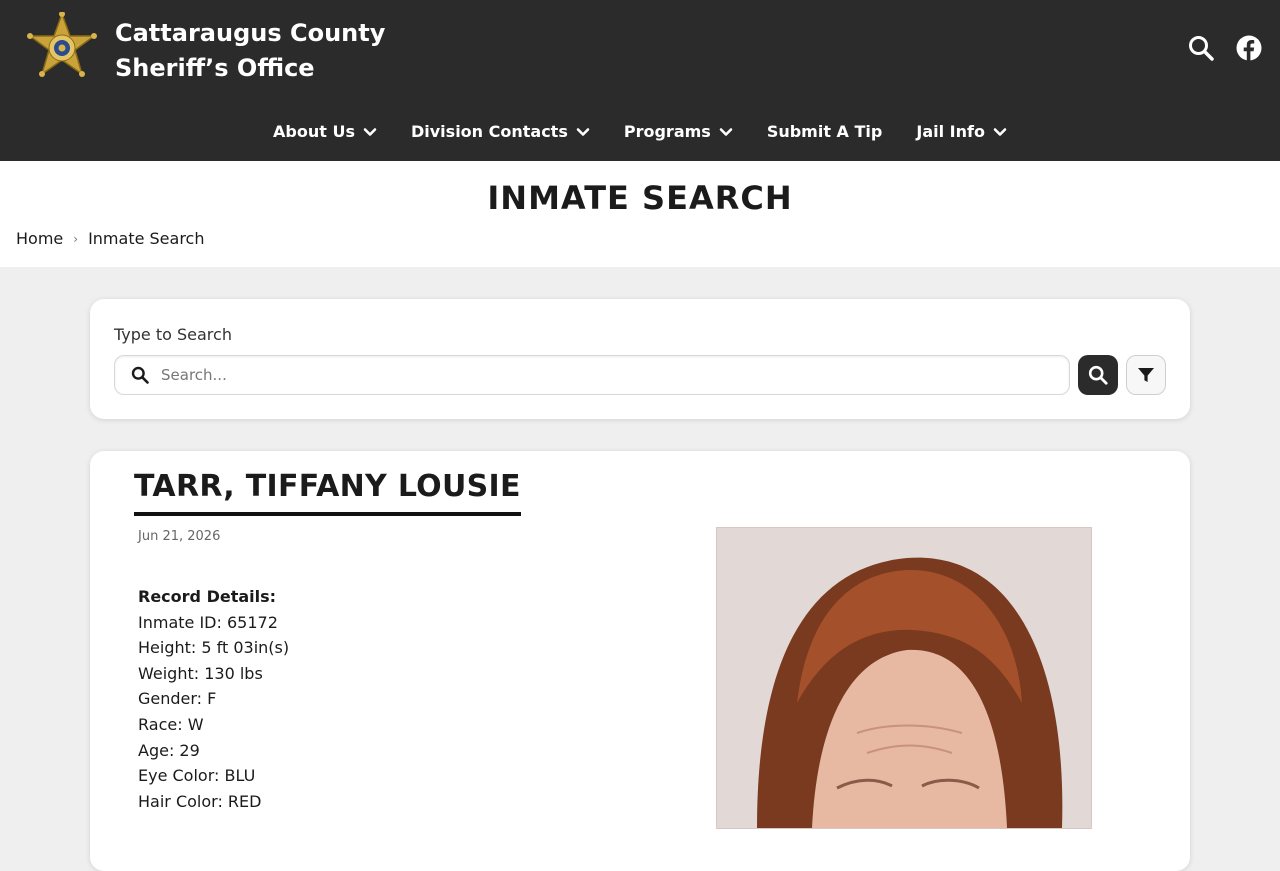 The width and height of the screenshot is (1280, 871). I want to click on breadcrumb: Home › Inmate Search, so click(110, 238).